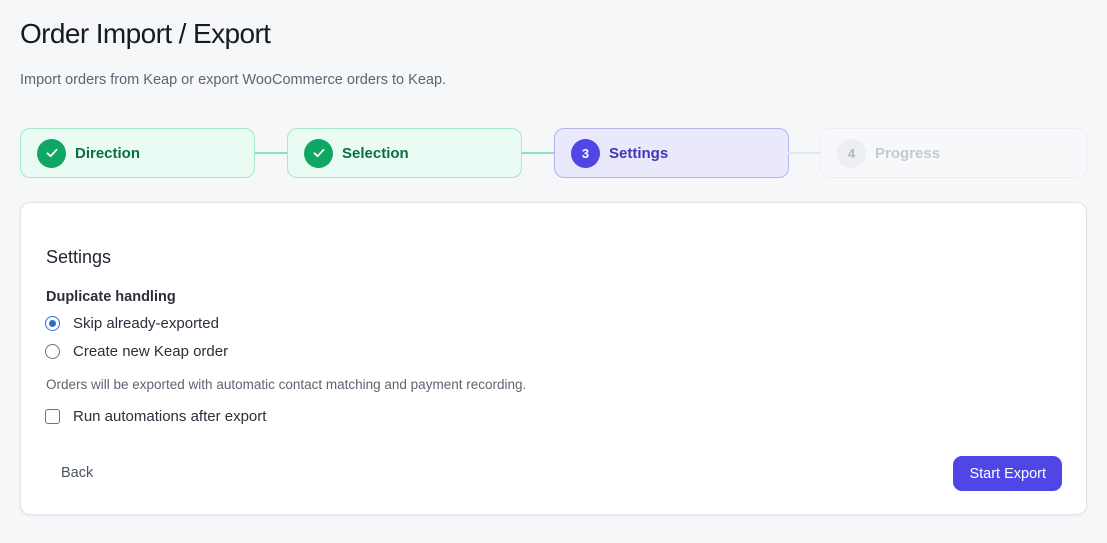 The height and width of the screenshot is (543, 1107). I want to click on page-title: Order Import / Export, so click(145, 33).